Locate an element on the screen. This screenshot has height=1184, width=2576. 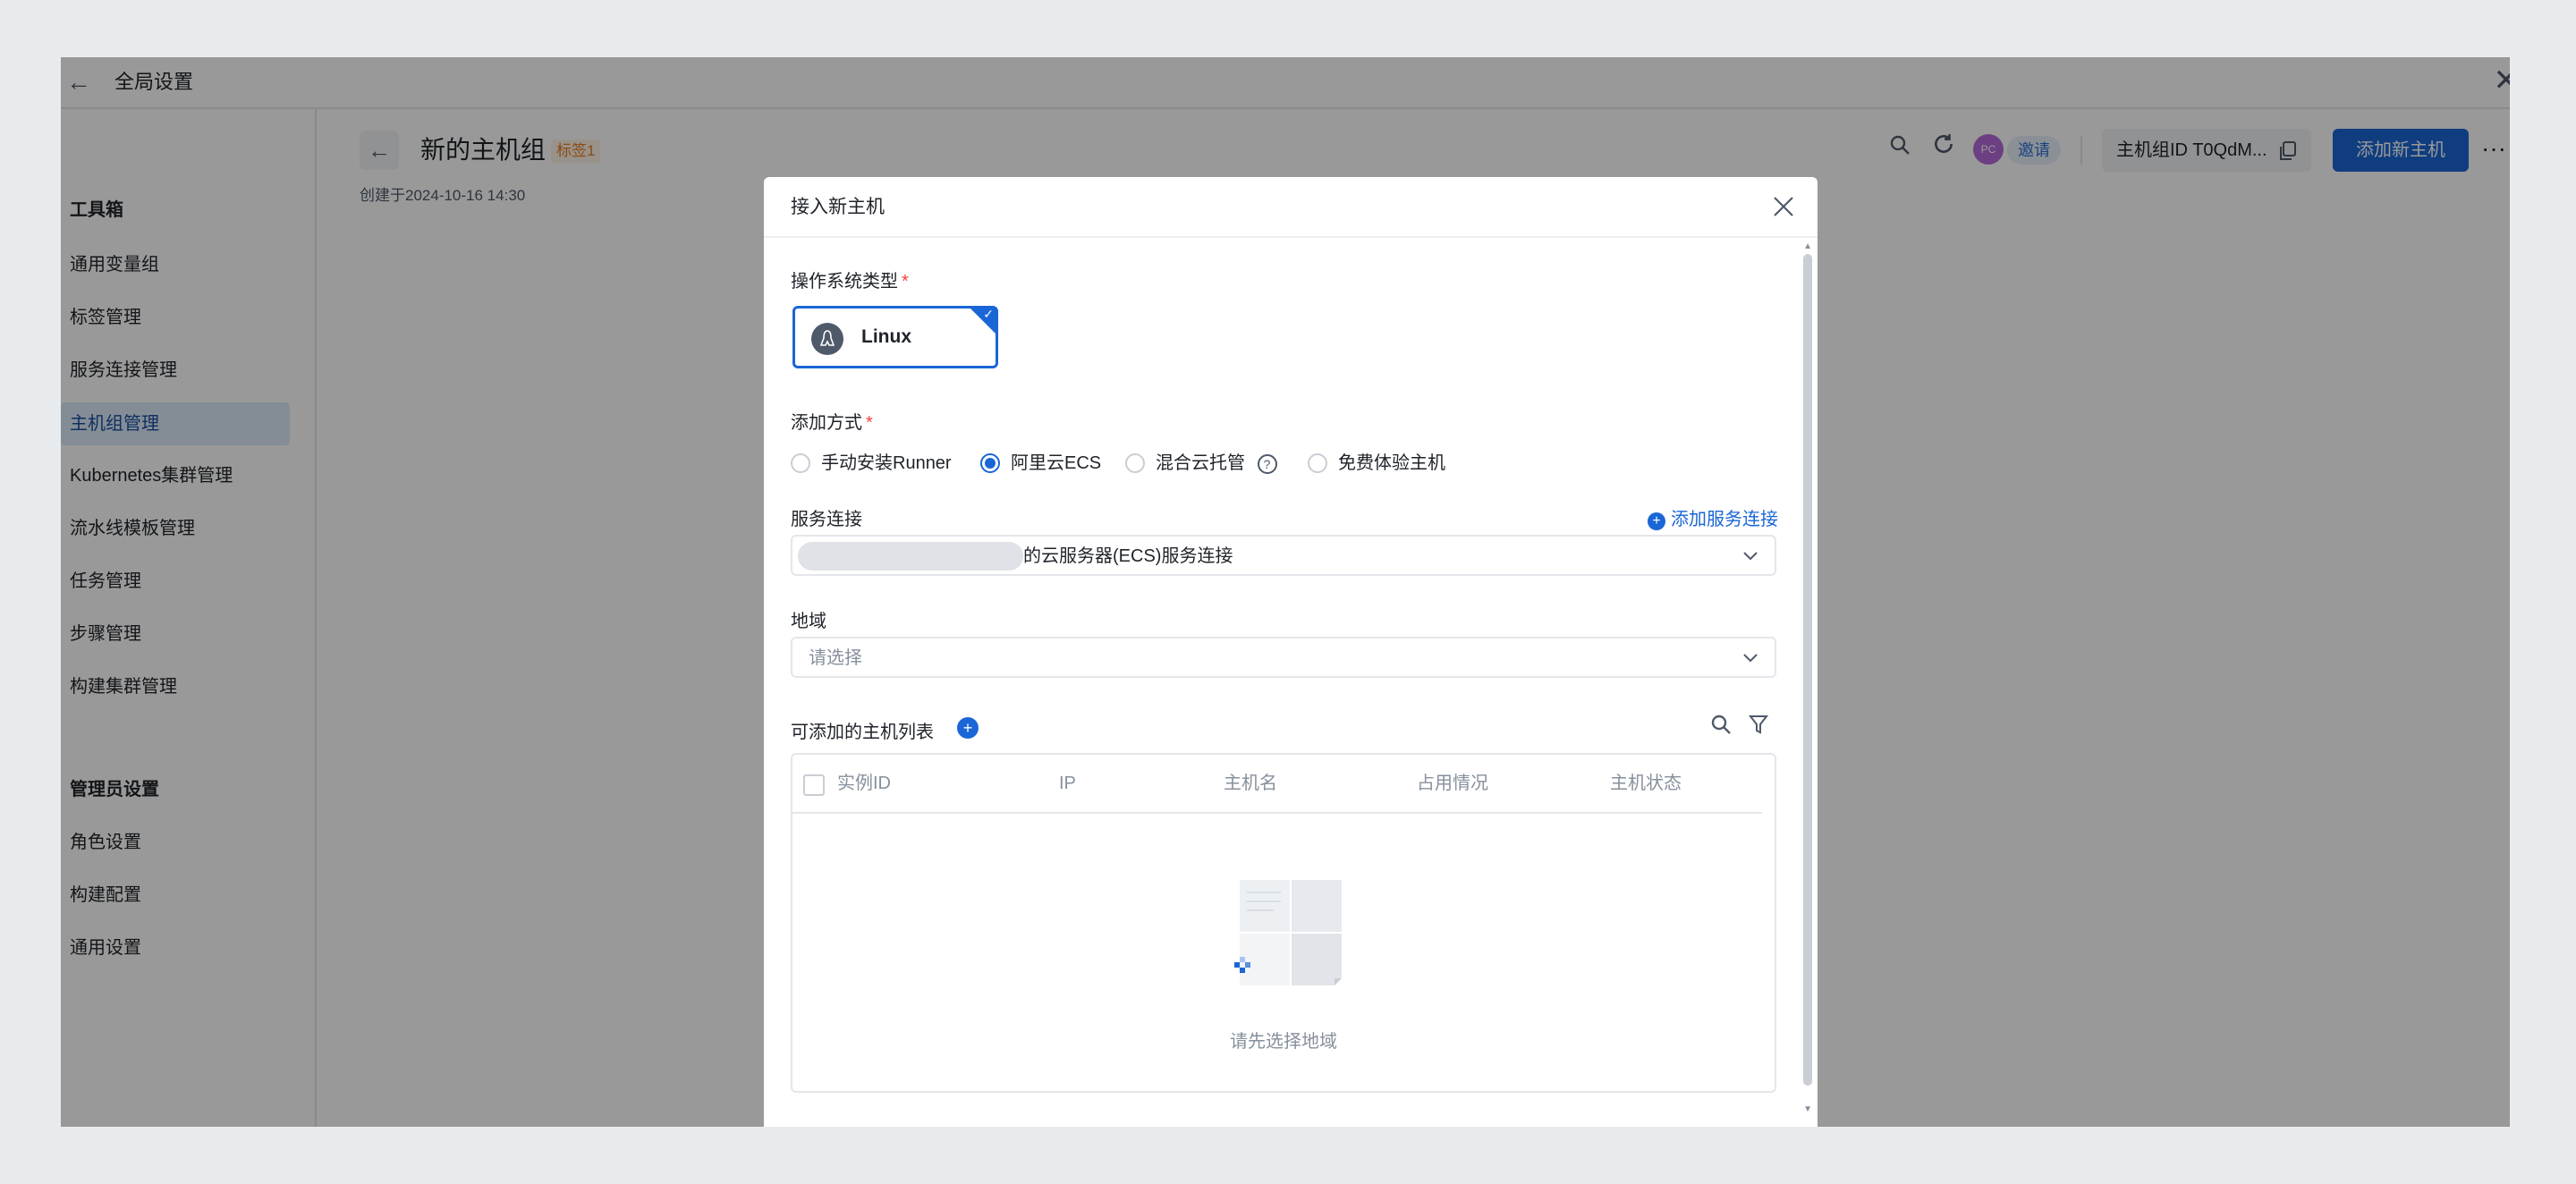
radio-free-trial-host: 免费体验主机 is located at coordinates (1376, 463).